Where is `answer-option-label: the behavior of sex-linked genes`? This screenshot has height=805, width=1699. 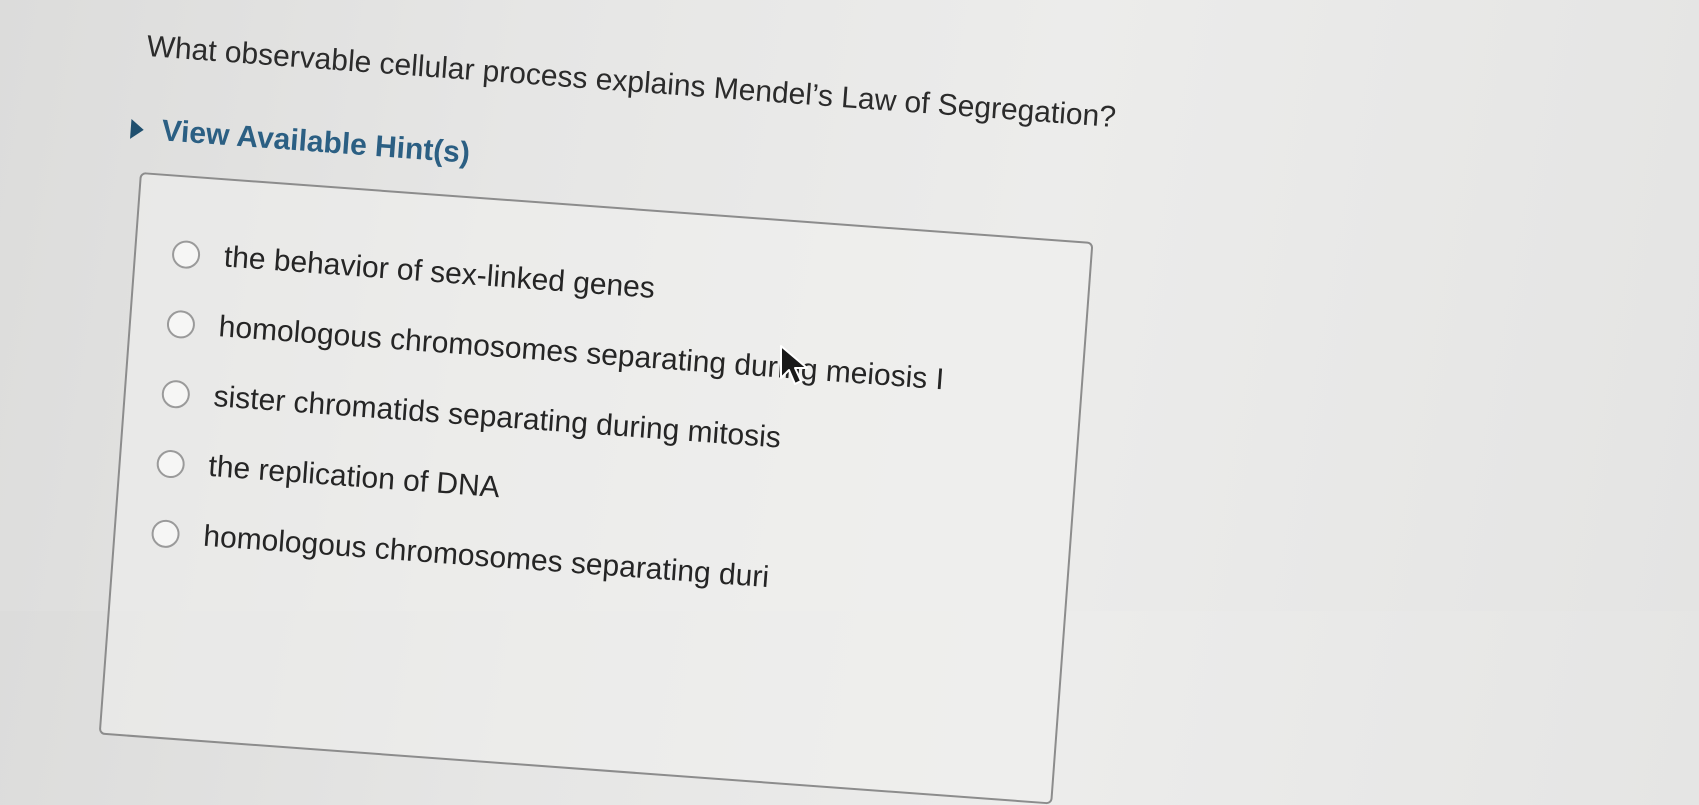
answer-option-label: the behavior of sex-linked genes is located at coordinates (439, 272).